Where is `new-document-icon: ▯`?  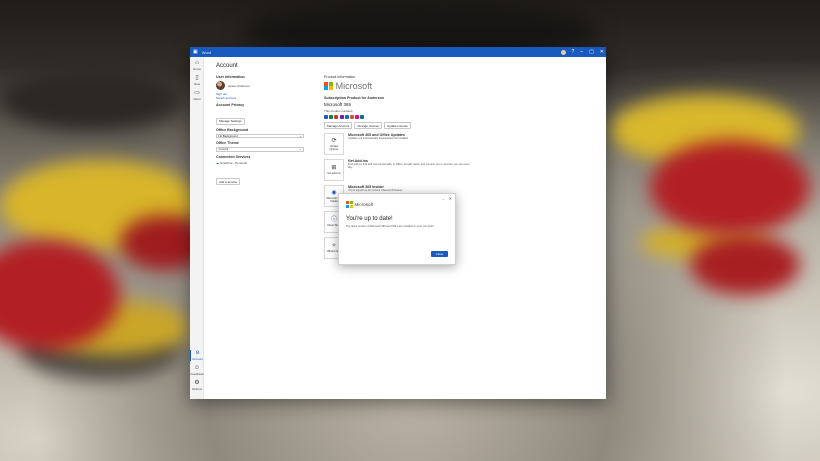 new-document-icon: ▯ is located at coordinates (197, 78).